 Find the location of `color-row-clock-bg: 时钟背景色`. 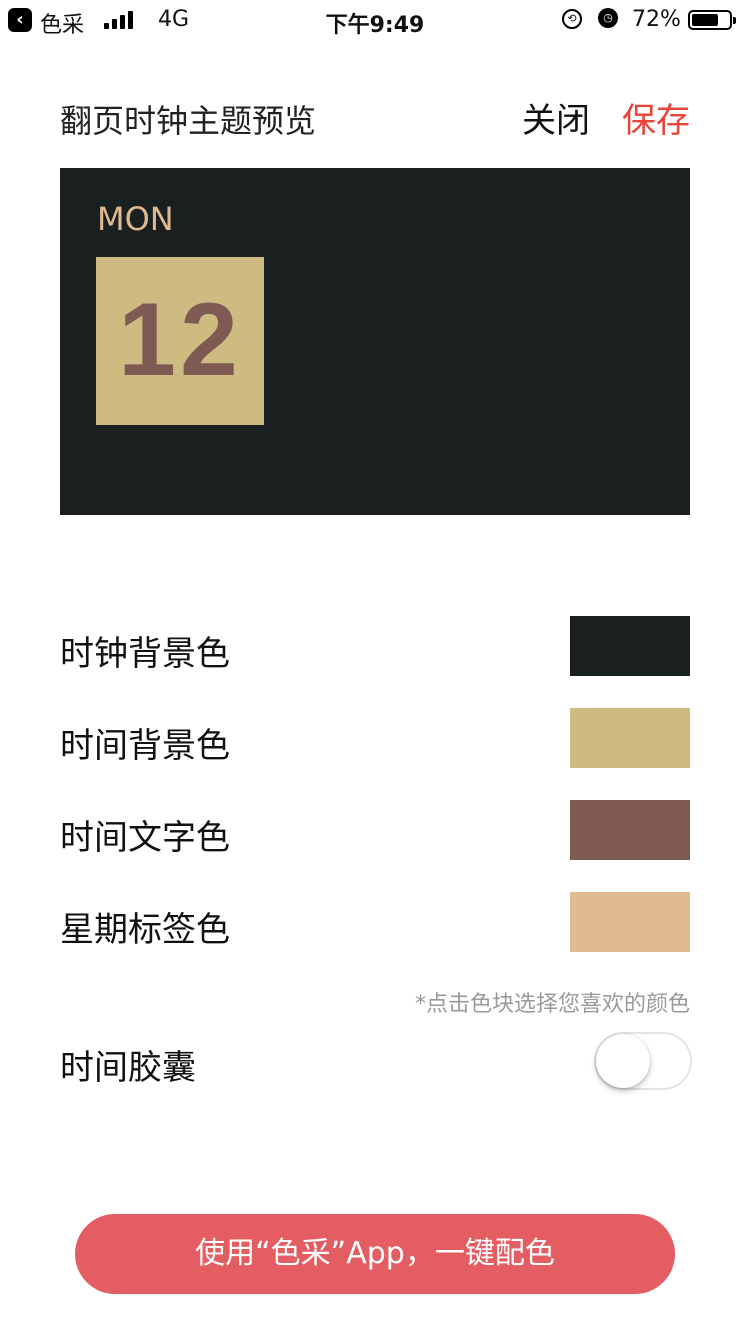

color-row-clock-bg: 时钟背景色 is located at coordinates (375, 646).